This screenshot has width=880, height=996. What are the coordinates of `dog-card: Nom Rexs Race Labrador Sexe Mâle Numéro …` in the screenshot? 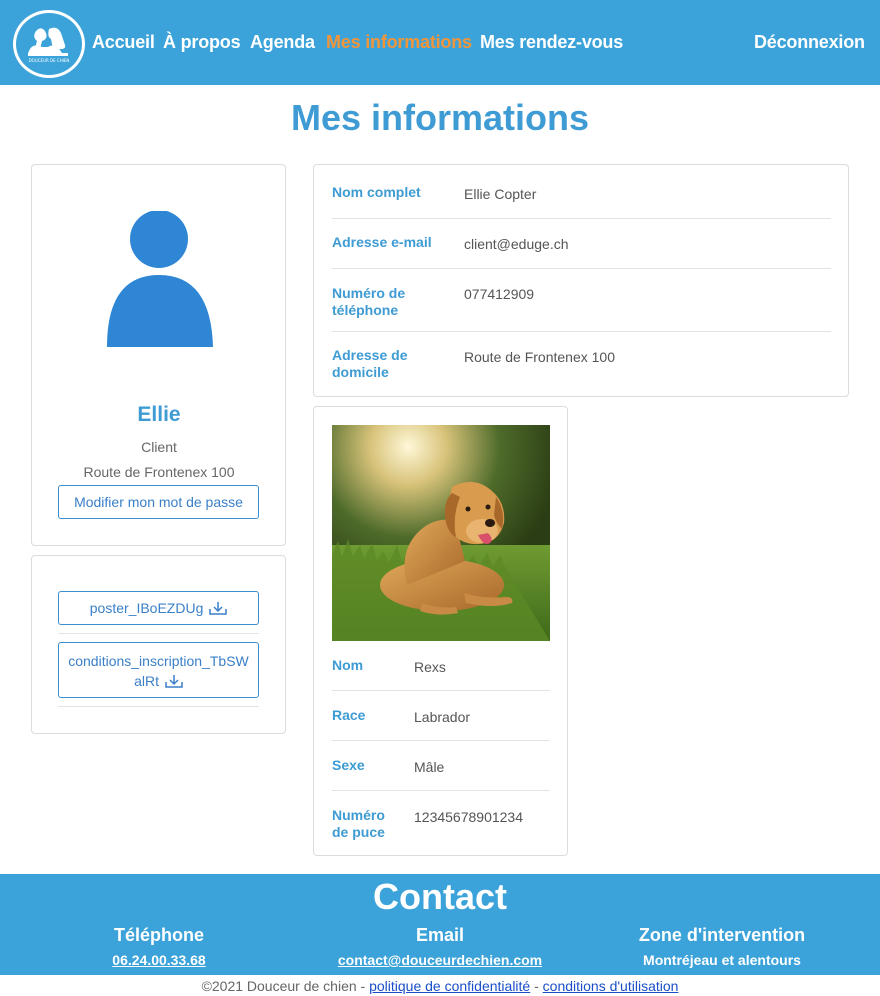 It's located at (440, 631).